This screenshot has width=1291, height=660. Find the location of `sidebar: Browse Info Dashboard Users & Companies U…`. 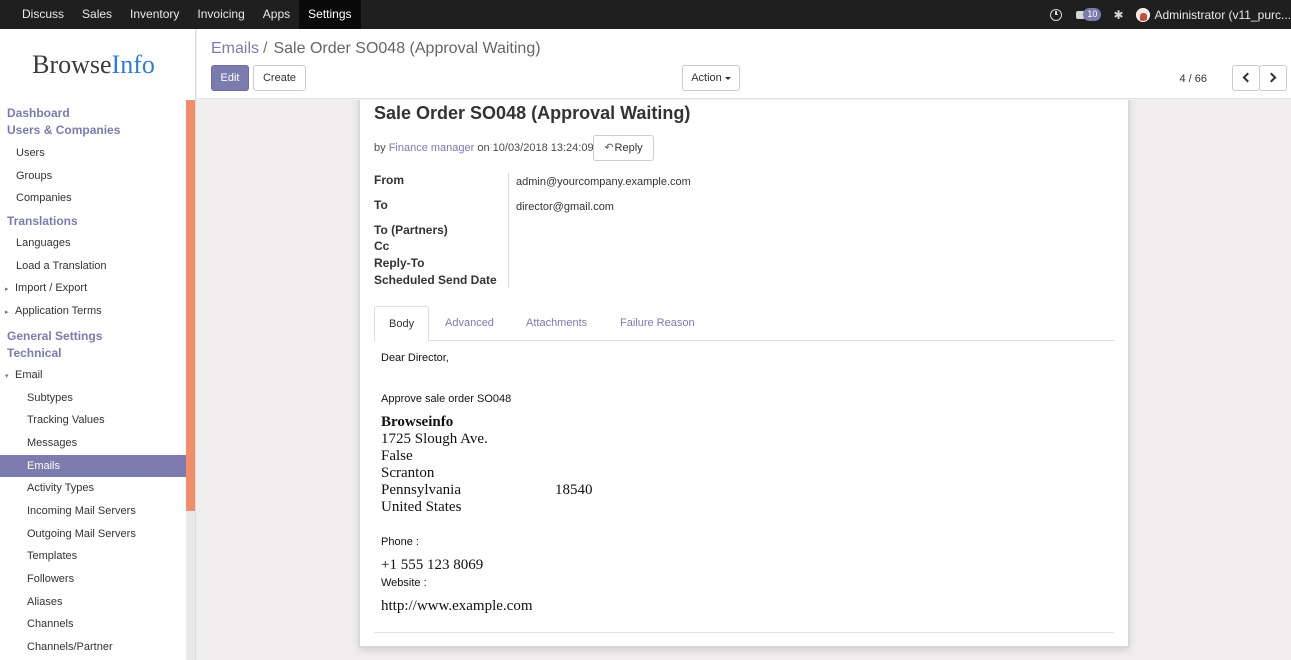

sidebar: Browse Info Dashboard Users & Companies U… is located at coordinates (98, 344).